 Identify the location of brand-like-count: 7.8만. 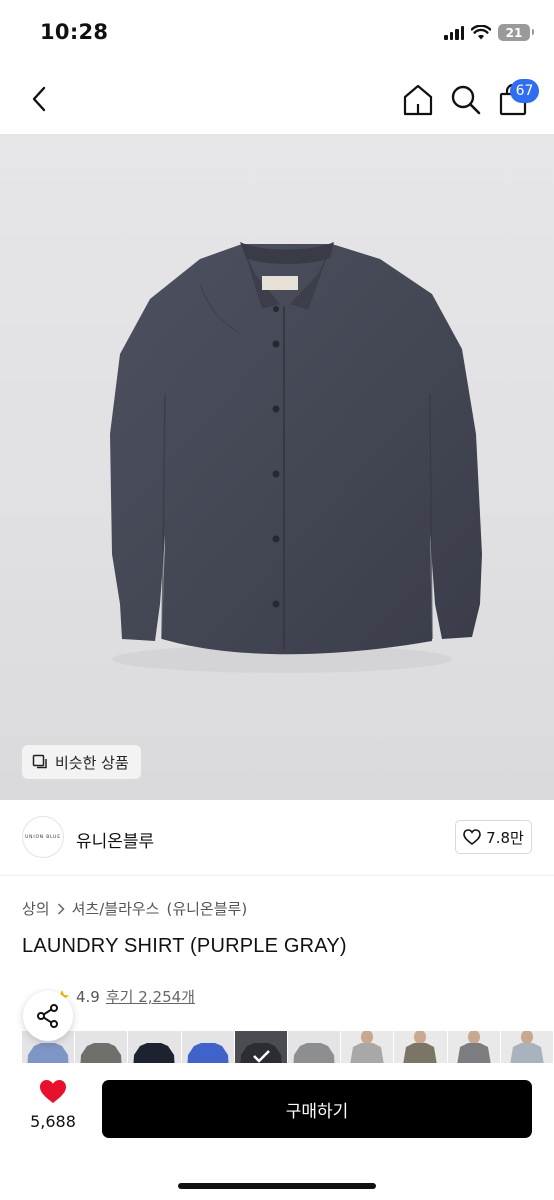
(505, 837).